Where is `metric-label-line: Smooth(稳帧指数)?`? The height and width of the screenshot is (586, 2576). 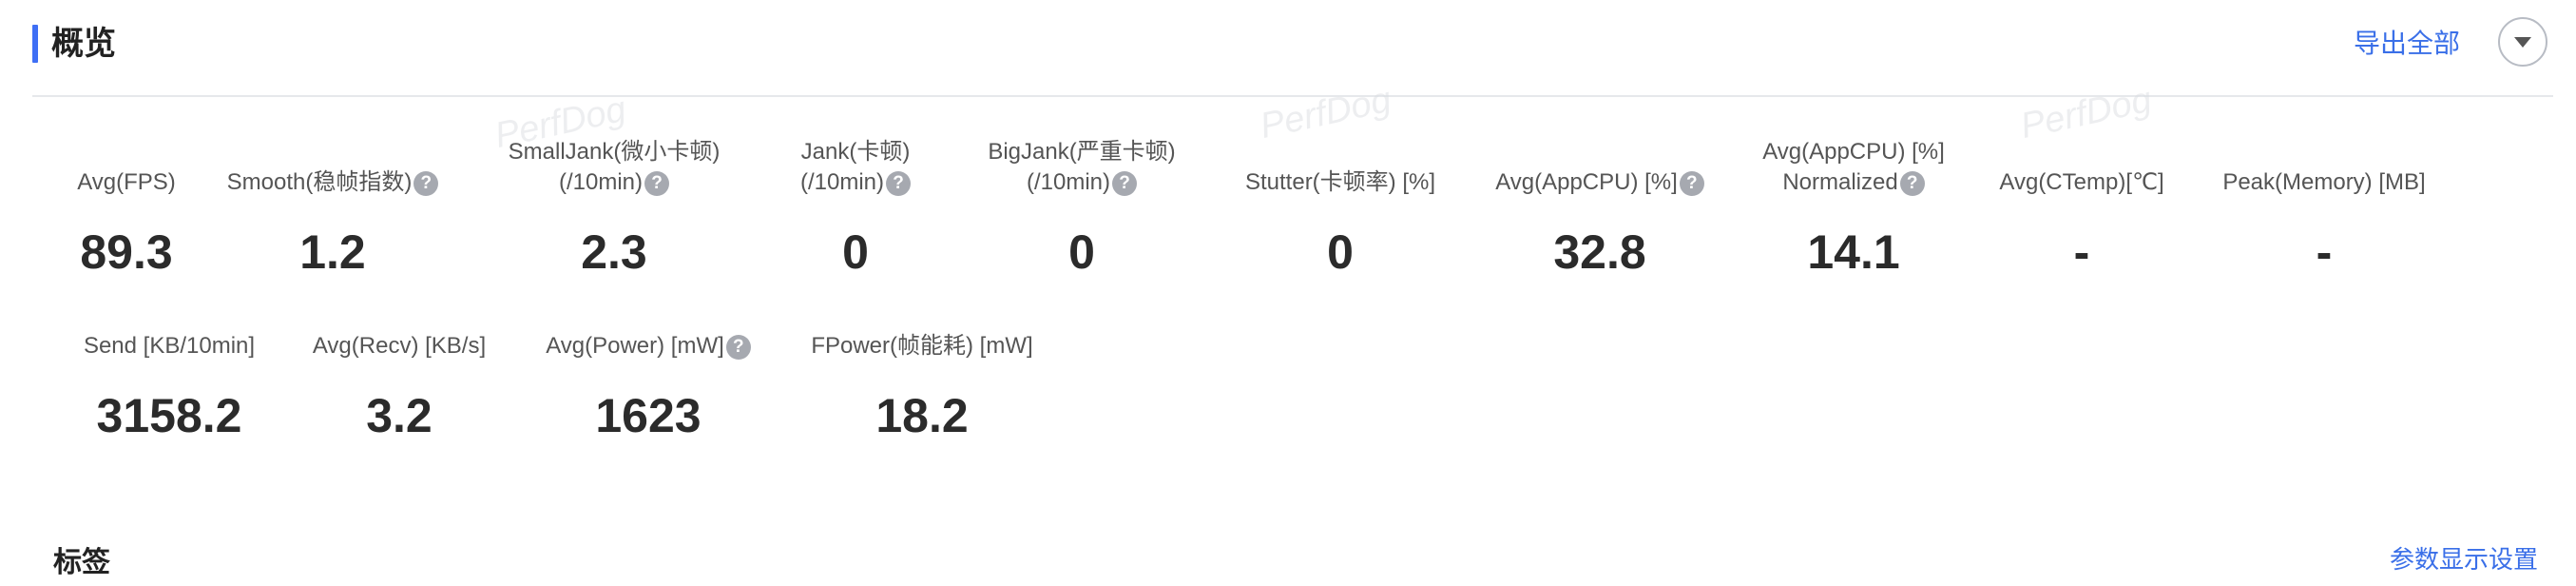 metric-label-line: Smooth(稳帧指数)? is located at coordinates (332, 182).